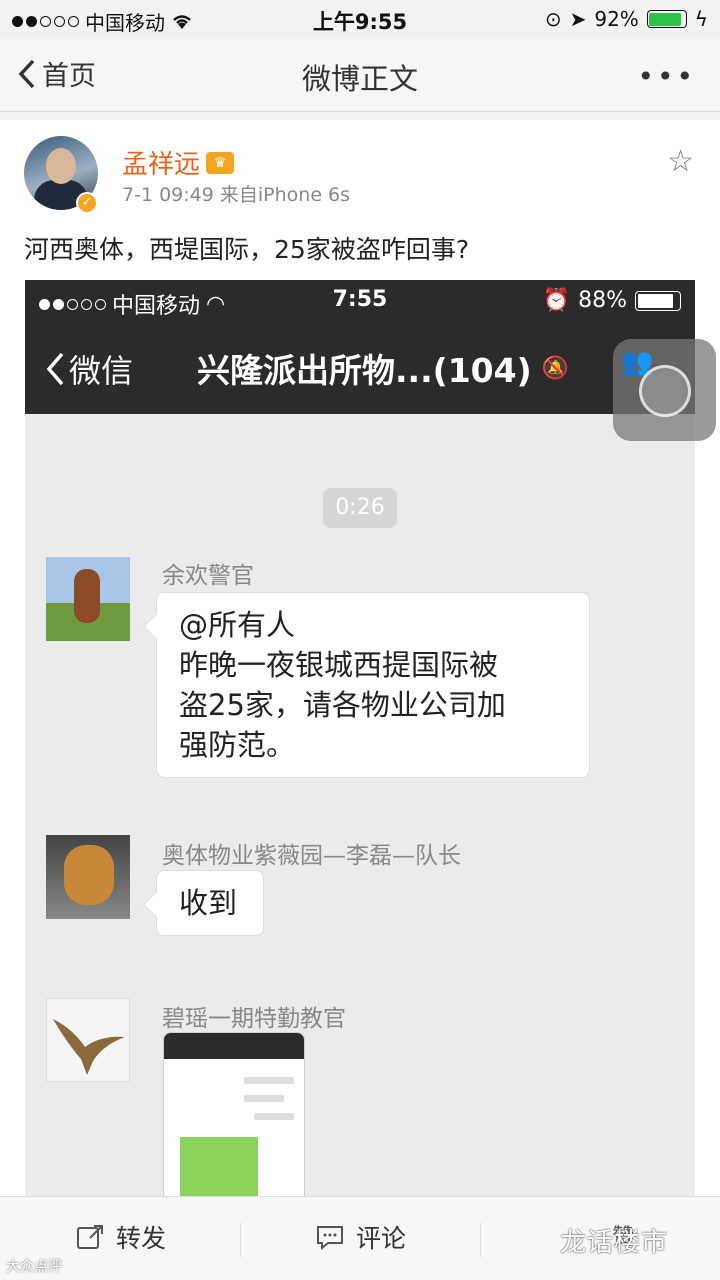 This screenshot has height=1280, width=720. Describe the element at coordinates (311, 856) in the screenshot. I see `sender-name: 奥体物业紫薇园—李磊—队长` at that location.